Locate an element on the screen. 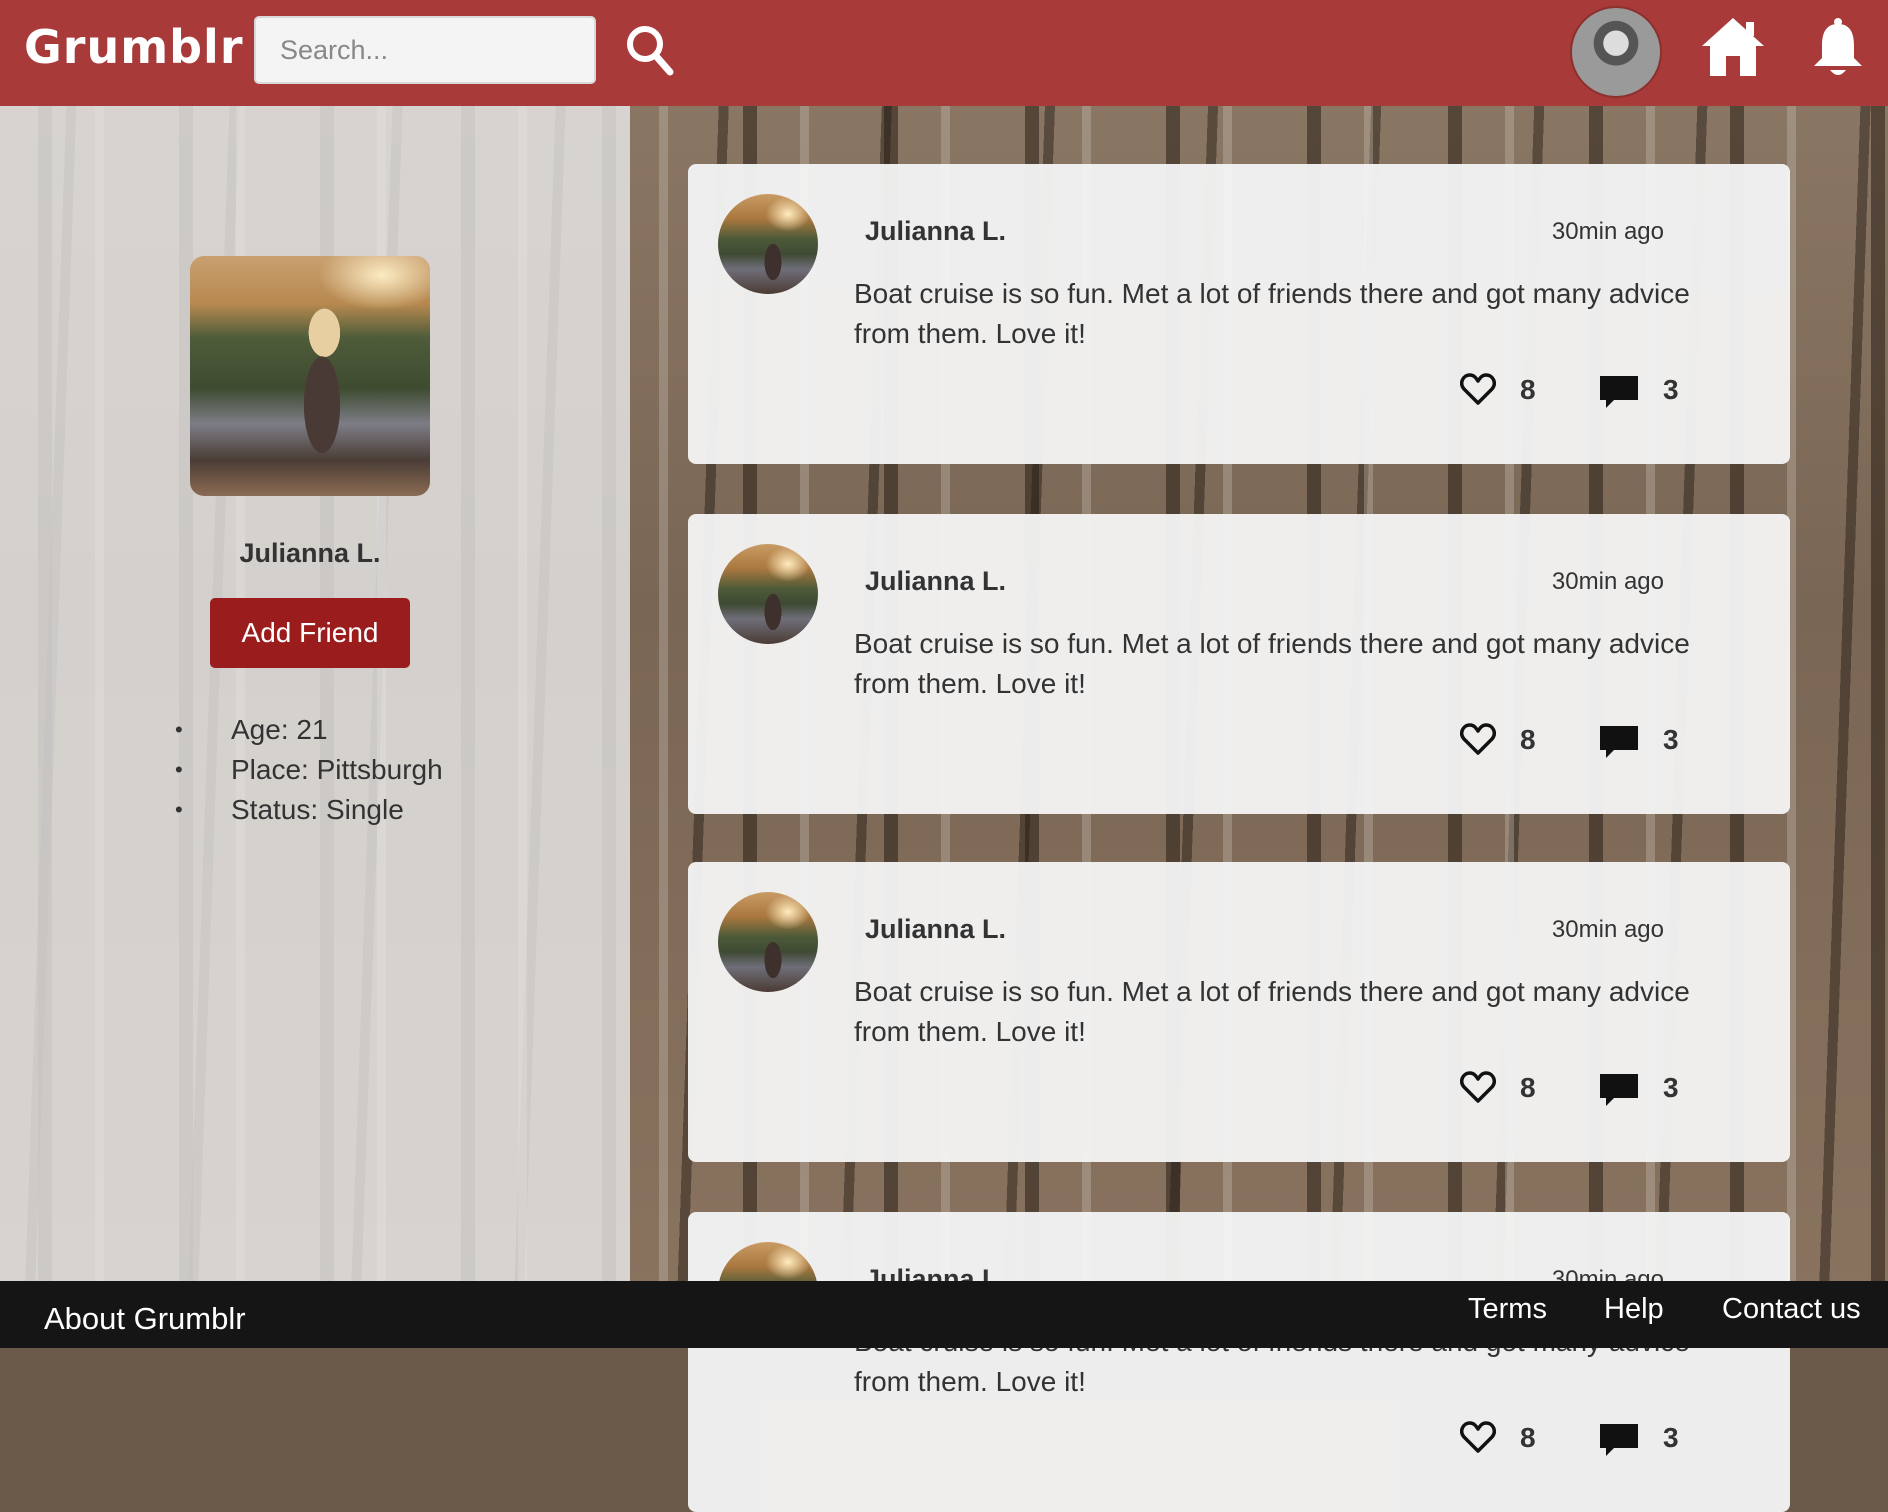  footer: About Grumblr Terms Help Contact us is located at coordinates (944, 1314).